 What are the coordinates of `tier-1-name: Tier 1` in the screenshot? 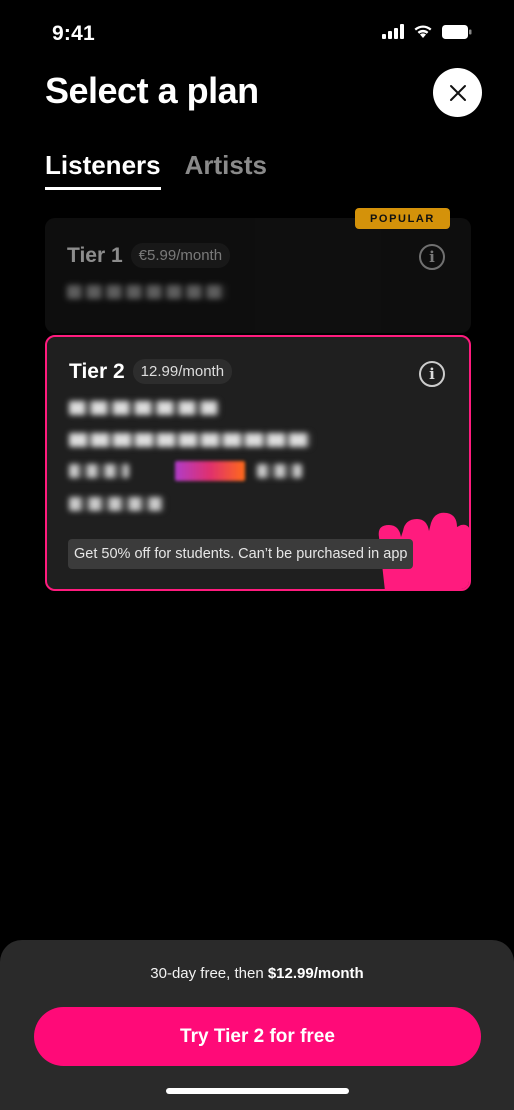 It's located at (95, 255).